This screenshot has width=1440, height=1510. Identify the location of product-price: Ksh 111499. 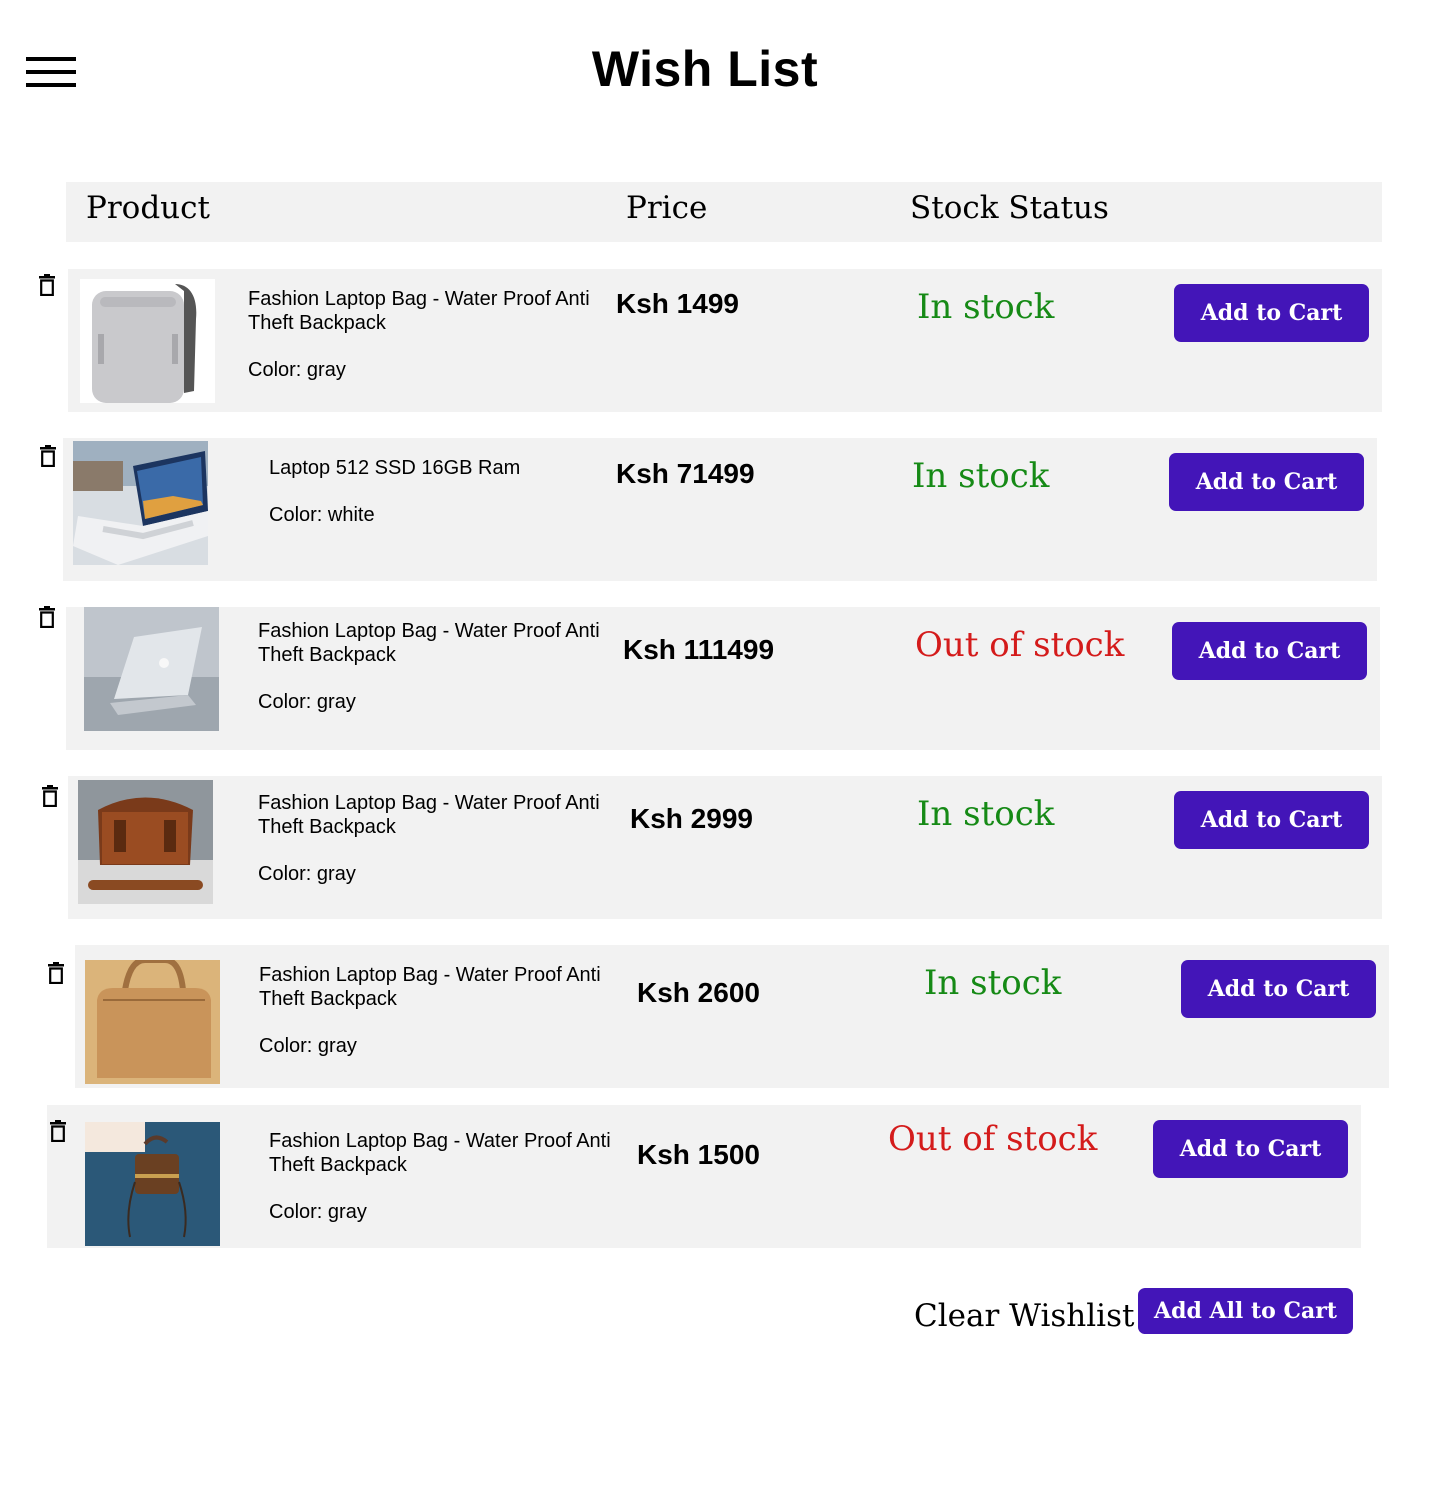
(699, 649).